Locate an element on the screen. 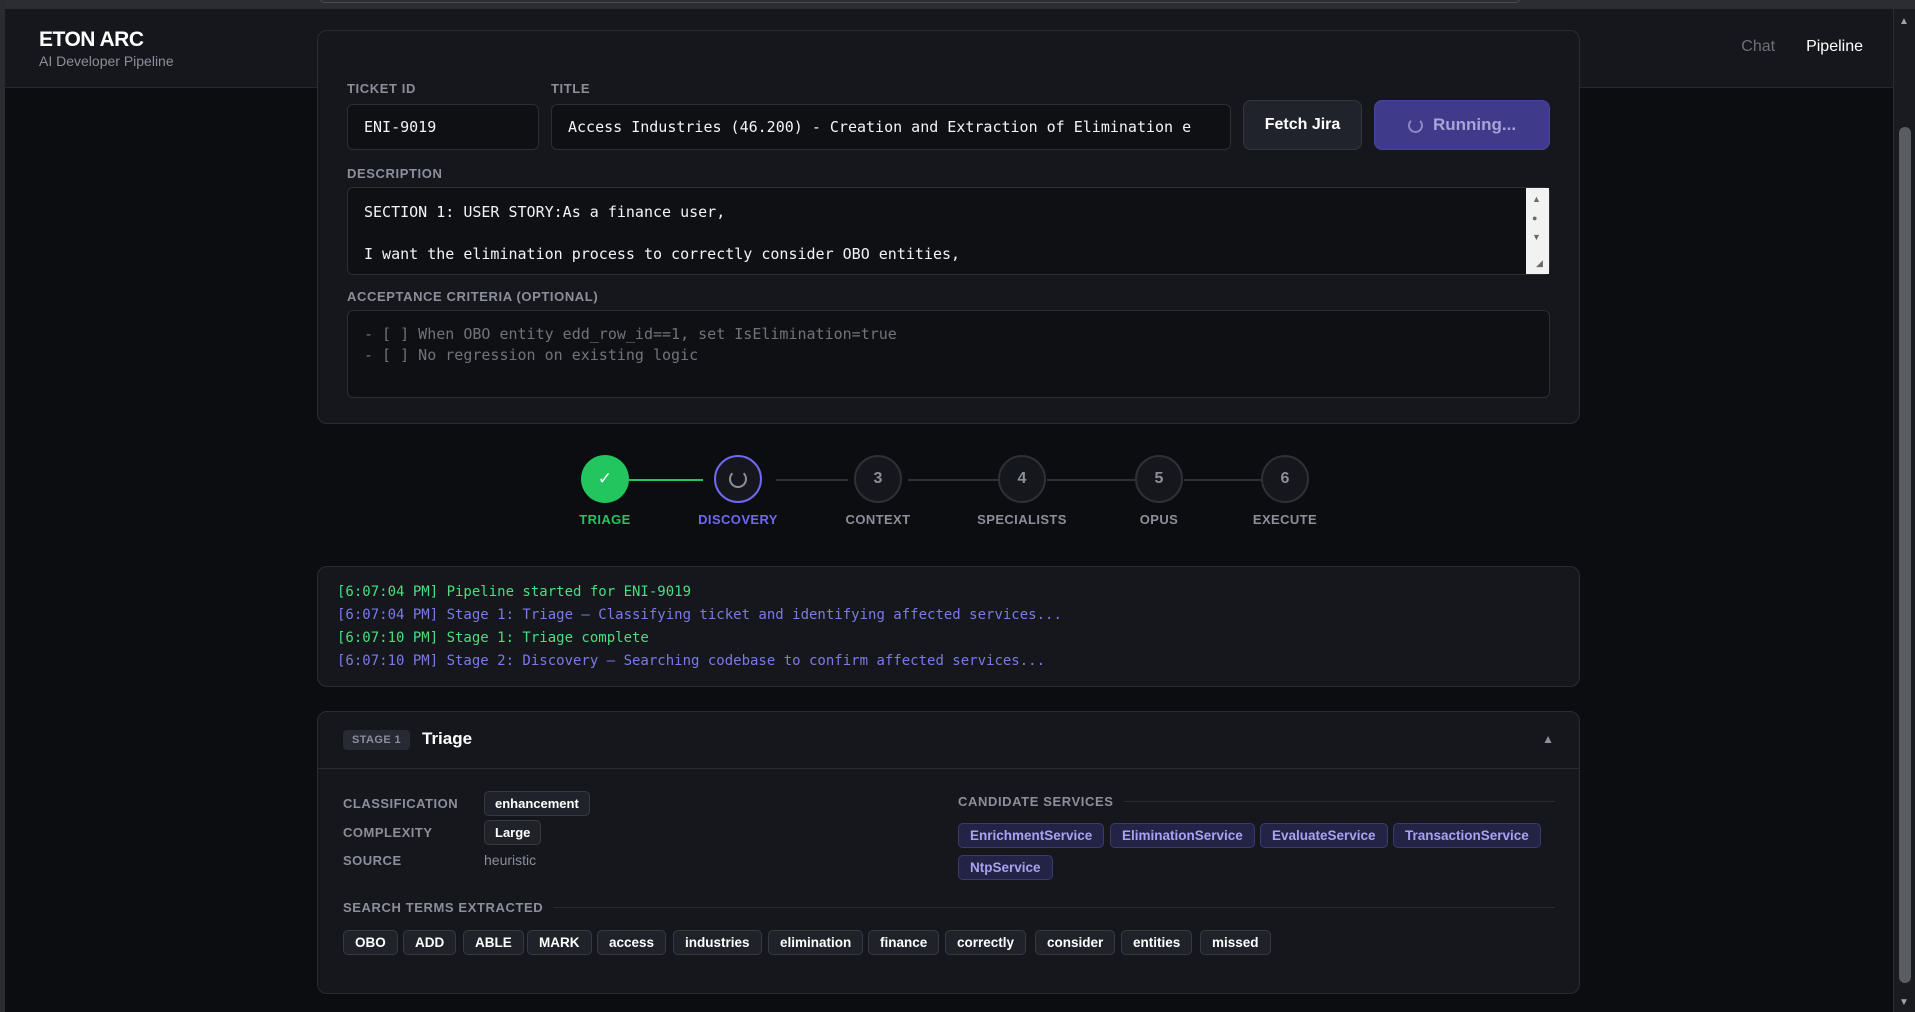 The image size is (1915, 1012). triage-card-header: STAGE 1 Triage ▲ is located at coordinates (948, 740).